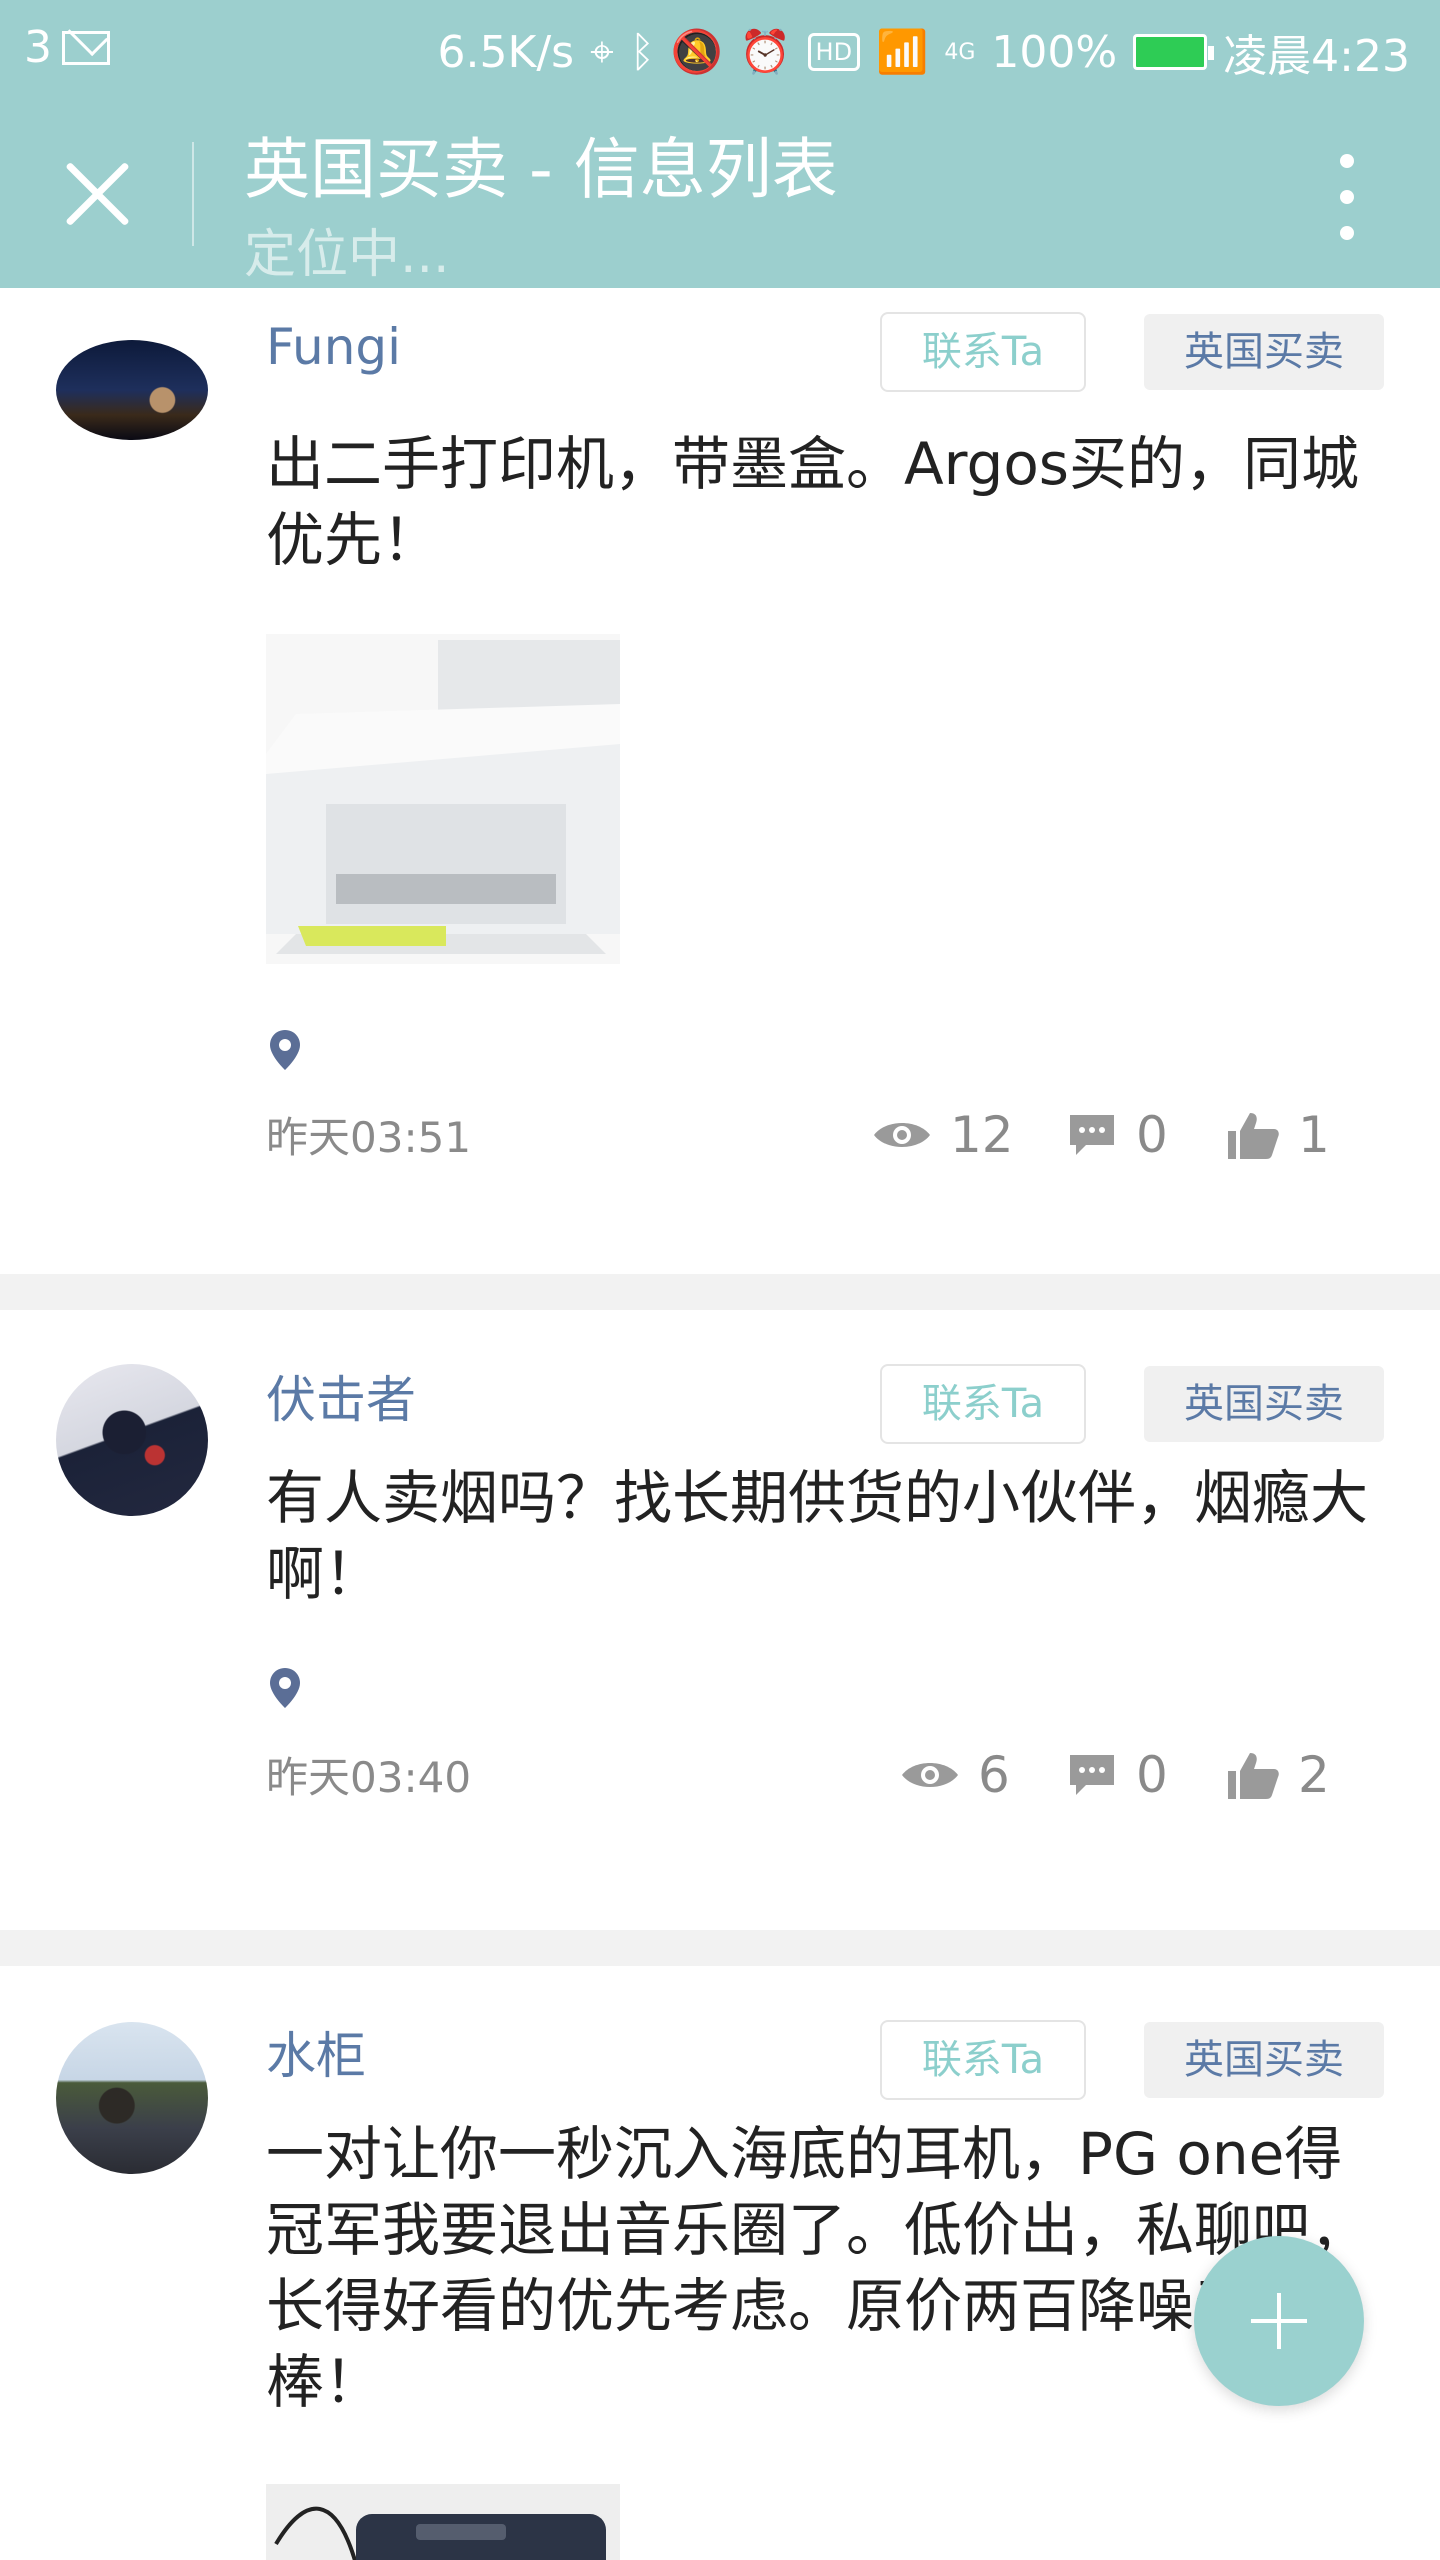  Describe the element at coordinates (831, 1536) in the screenshot. I see `post-content: 有人卖烟吗？找长期供货的小伙伴，烟瘾大啊！` at that location.